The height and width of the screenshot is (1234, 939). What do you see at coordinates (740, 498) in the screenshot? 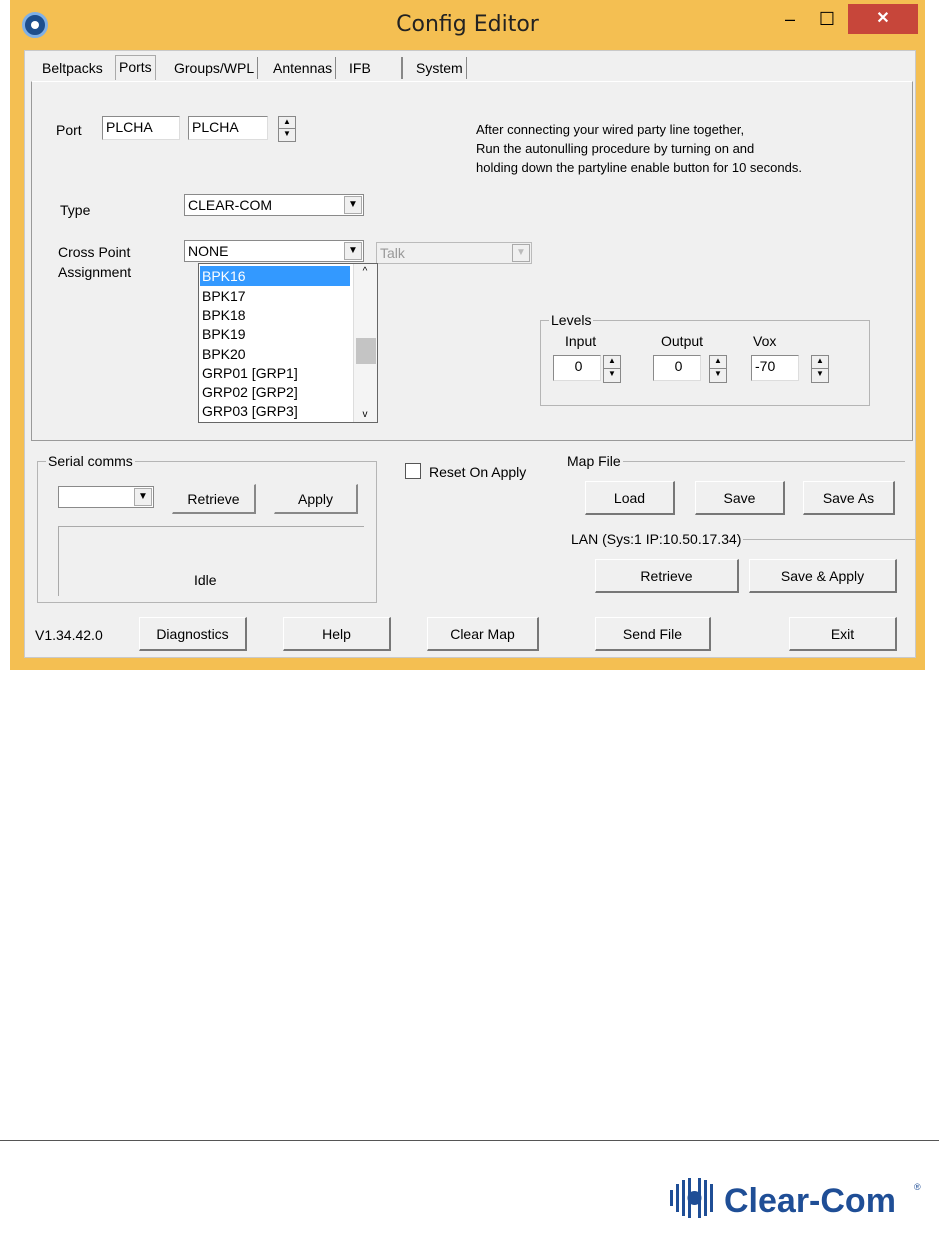
I see `map-save-button: Save` at bounding box center [740, 498].